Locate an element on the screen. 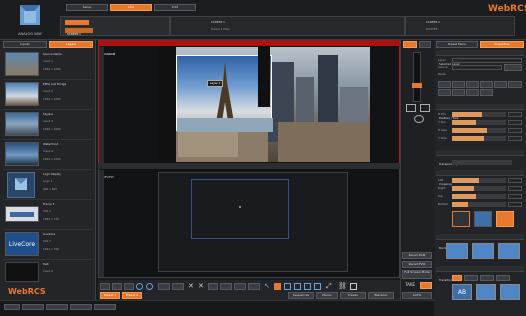 Image resolution: width=526 pixels, height=316 pixels. arrow-icon: ↖ is located at coordinates (267, 286).